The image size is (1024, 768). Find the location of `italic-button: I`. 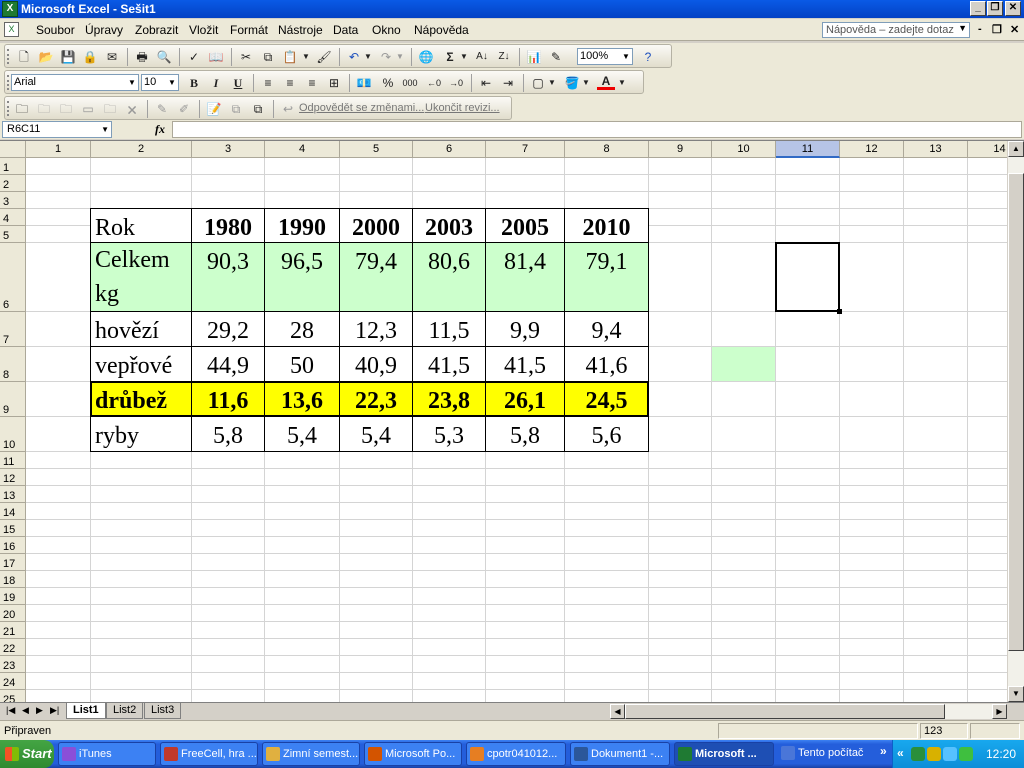

italic-button: I is located at coordinates (216, 83).